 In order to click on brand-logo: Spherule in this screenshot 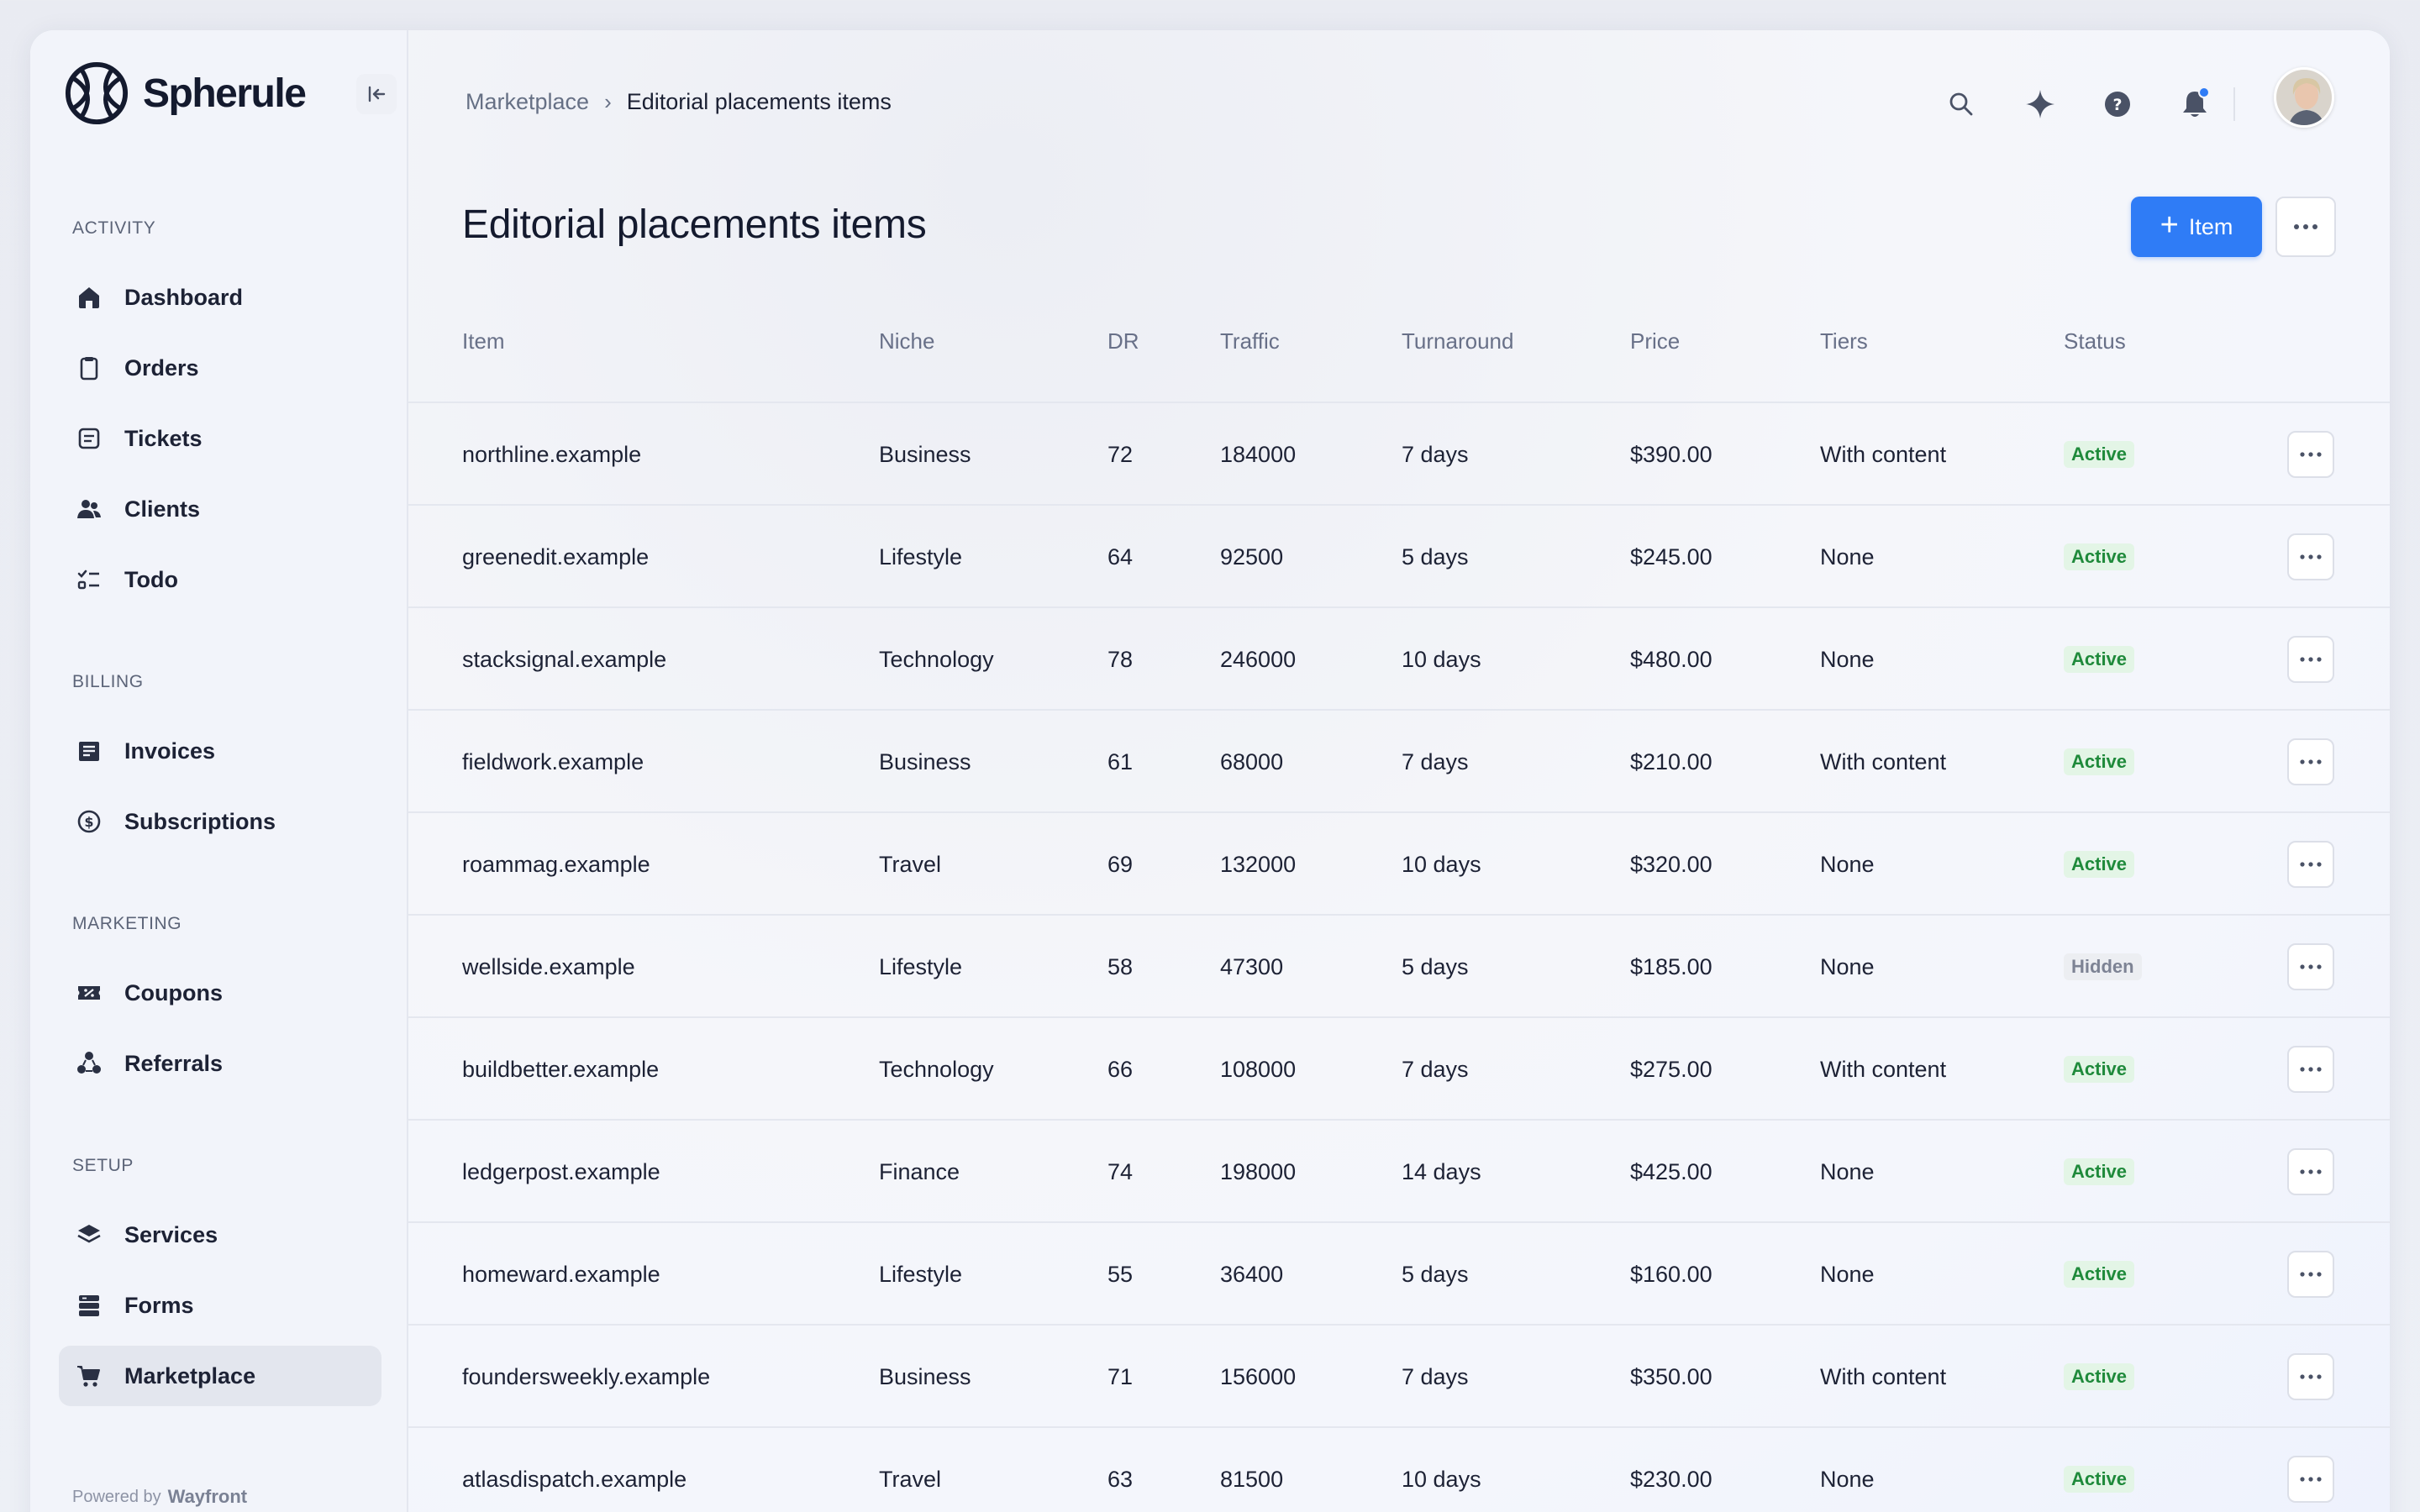, I will do `click(232, 93)`.